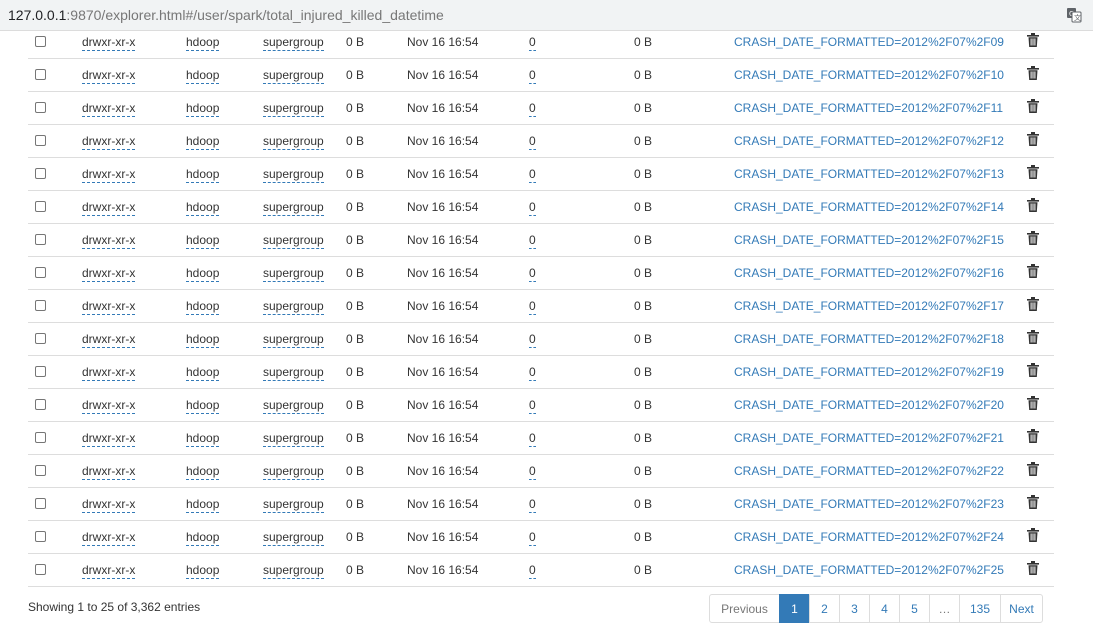 This screenshot has width=1093, height=637. Describe the element at coordinates (869, 306) in the screenshot. I see `directory-name-link: CRASH_DATE_FORMATTED=2012%2F07%2F17` at that location.